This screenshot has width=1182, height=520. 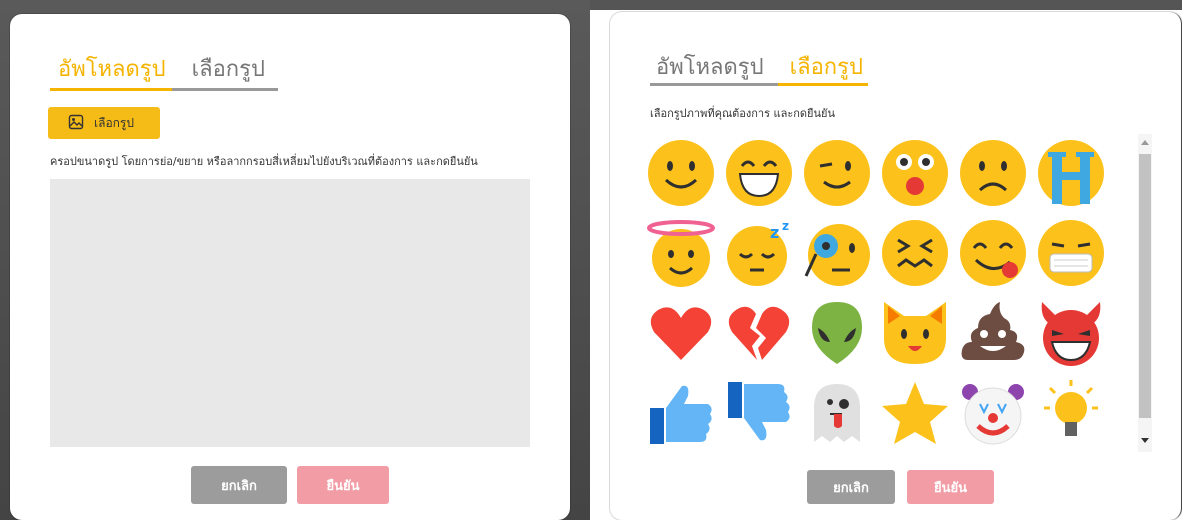 What do you see at coordinates (681, 413) in the screenshot?
I see `thumbs-up-icon` at bounding box center [681, 413].